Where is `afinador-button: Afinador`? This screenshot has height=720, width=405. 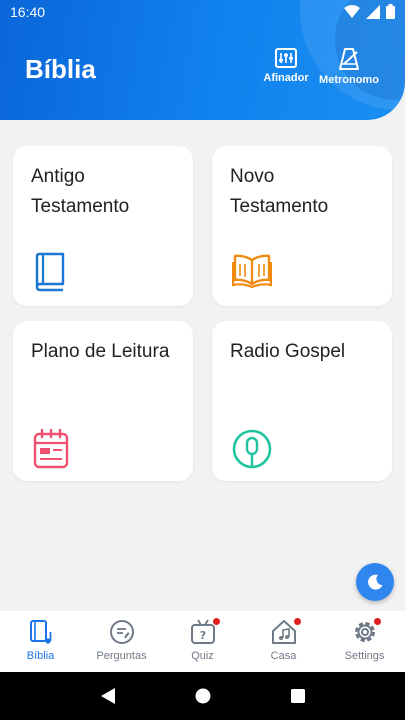 afinador-button: Afinador is located at coordinates (286, 66).